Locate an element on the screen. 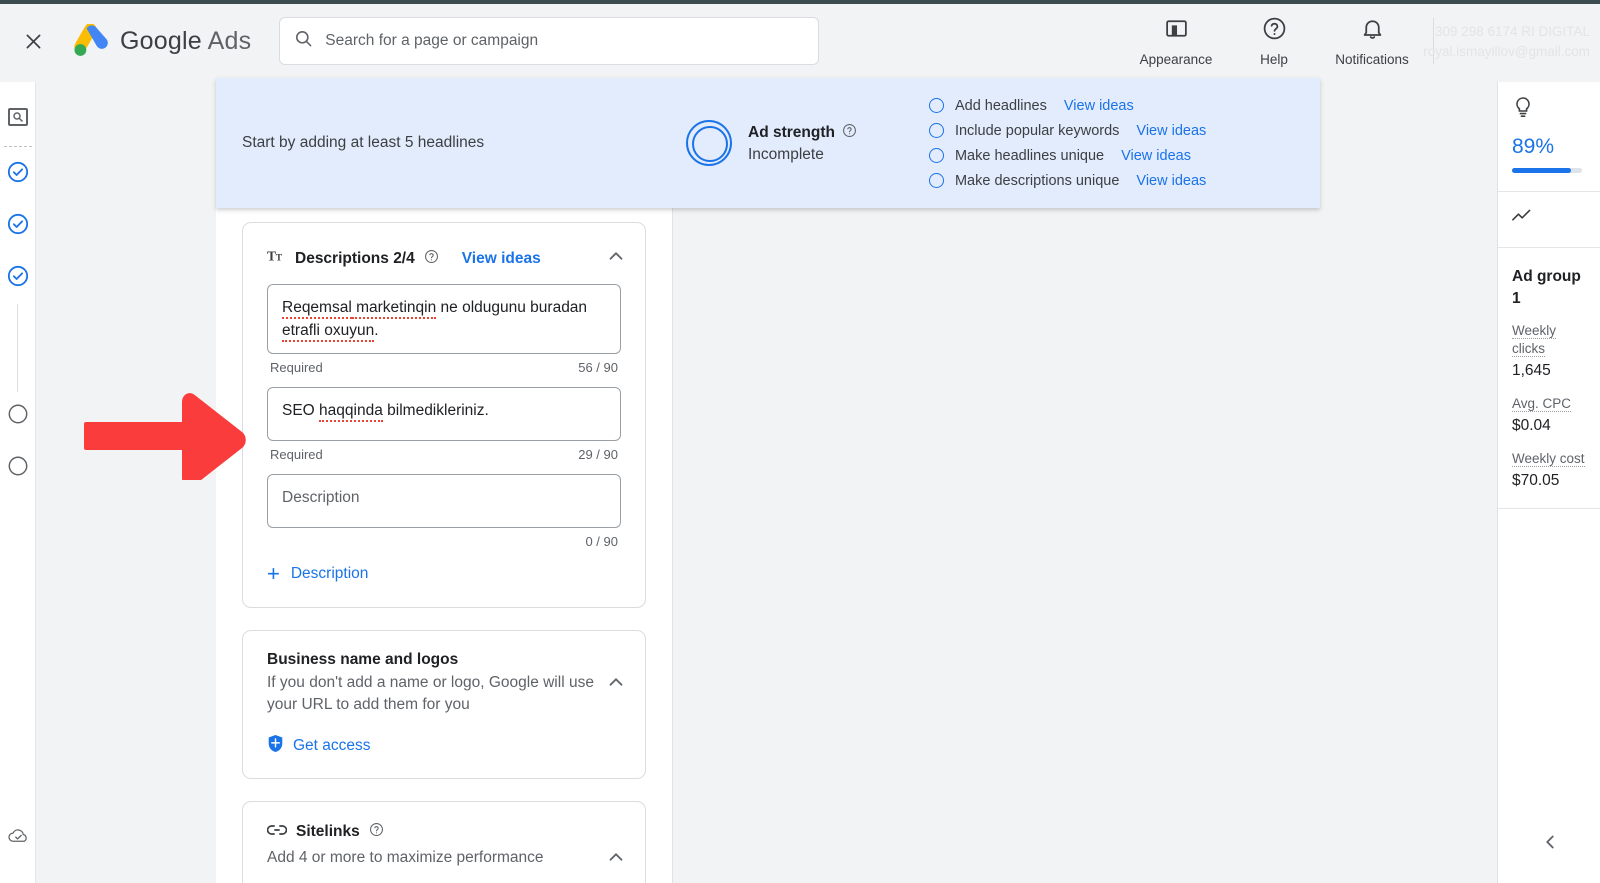 The height and width of the screenshot is (883, 1600). add-description-button: + Description is located at coordinates (444, 584).